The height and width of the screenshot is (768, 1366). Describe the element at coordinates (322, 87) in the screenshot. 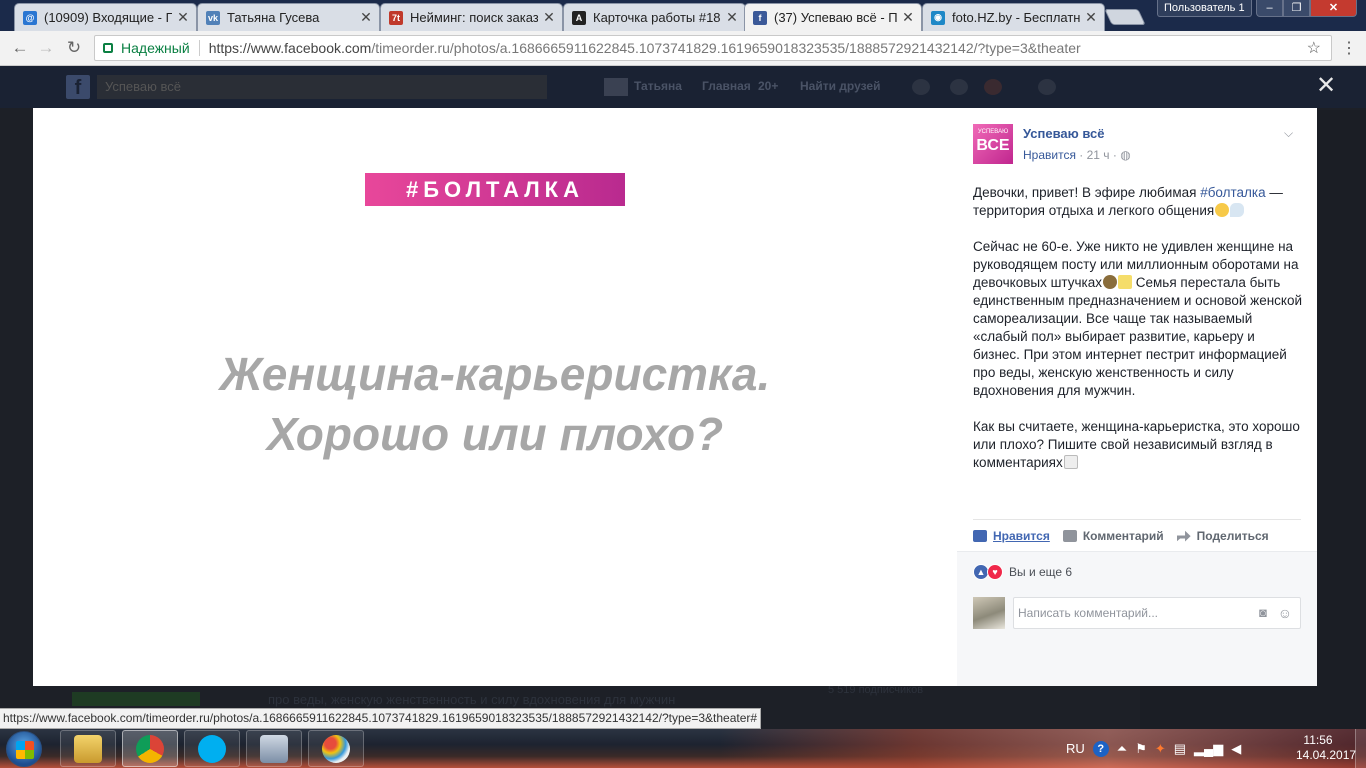

I see `facebook-search-input: Успеваю всё` at that location.